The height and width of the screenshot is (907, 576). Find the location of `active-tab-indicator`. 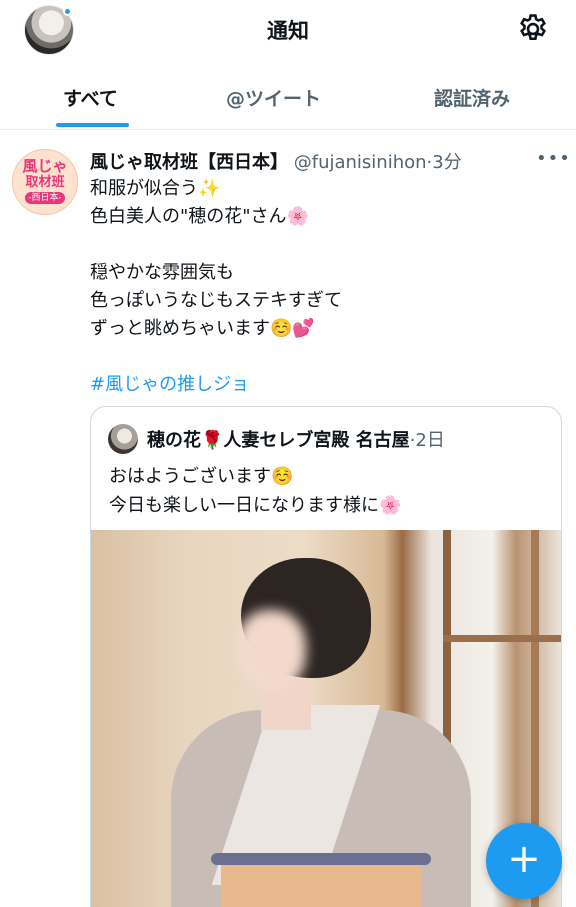

active-tab-indicator is located at coordinates (92, 125).